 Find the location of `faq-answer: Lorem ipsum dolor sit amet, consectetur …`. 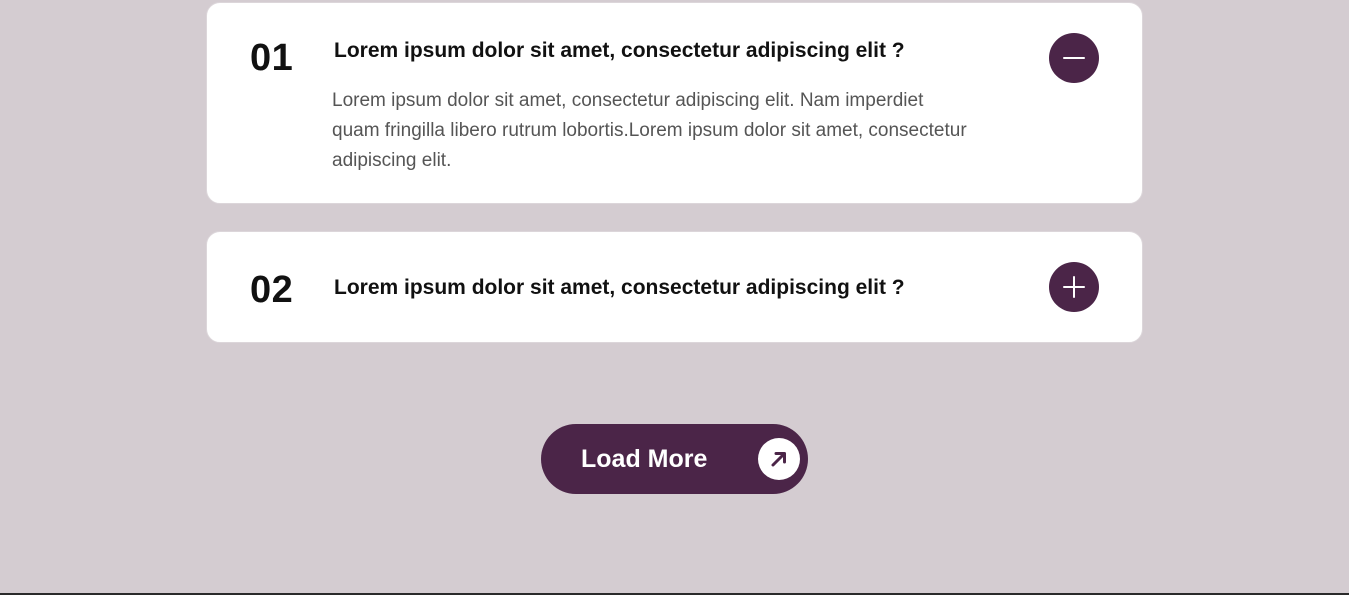

faq-answer: Lorem ipsum dolor sit amet, consectetur … is located at coordinates (649, 130).